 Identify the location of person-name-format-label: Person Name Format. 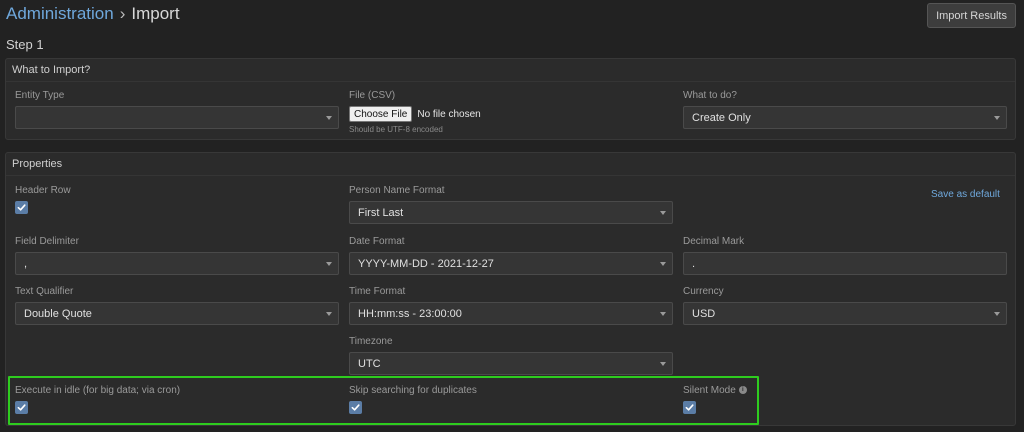
(397, 190).